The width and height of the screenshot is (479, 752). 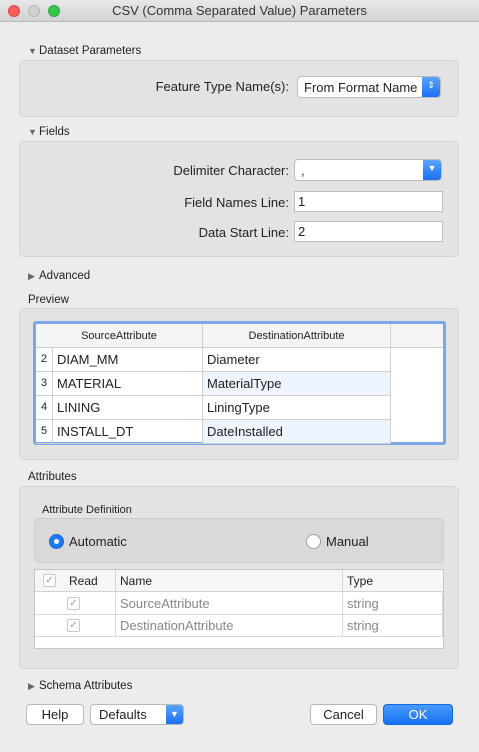 I want to click on title-bar: CSV (Comma Separated Value) Parameters, so click(x=239, y=11).